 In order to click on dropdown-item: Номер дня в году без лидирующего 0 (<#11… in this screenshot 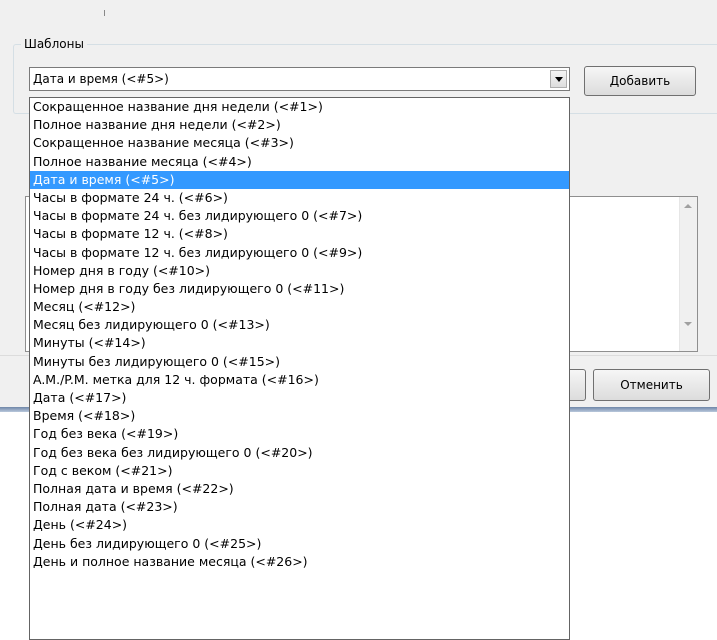, I will do `click(299, 289)`.